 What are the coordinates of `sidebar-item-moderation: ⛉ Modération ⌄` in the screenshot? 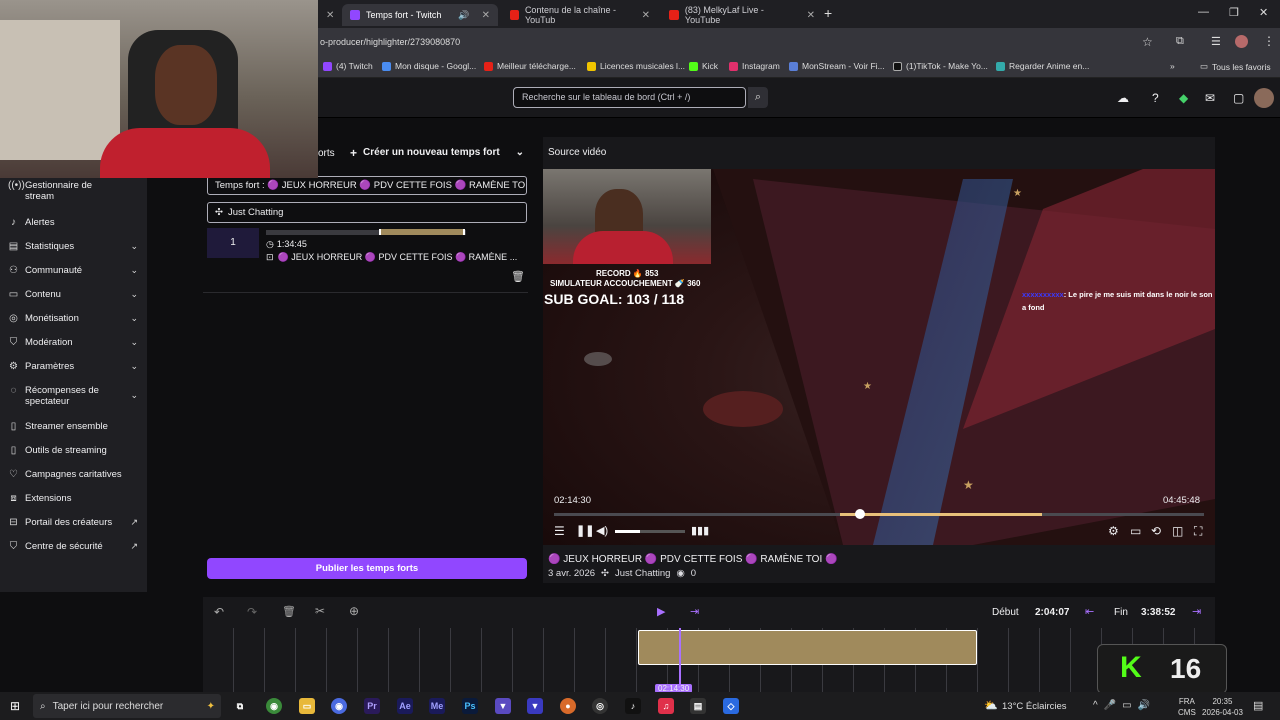 It's located at (73, 342).